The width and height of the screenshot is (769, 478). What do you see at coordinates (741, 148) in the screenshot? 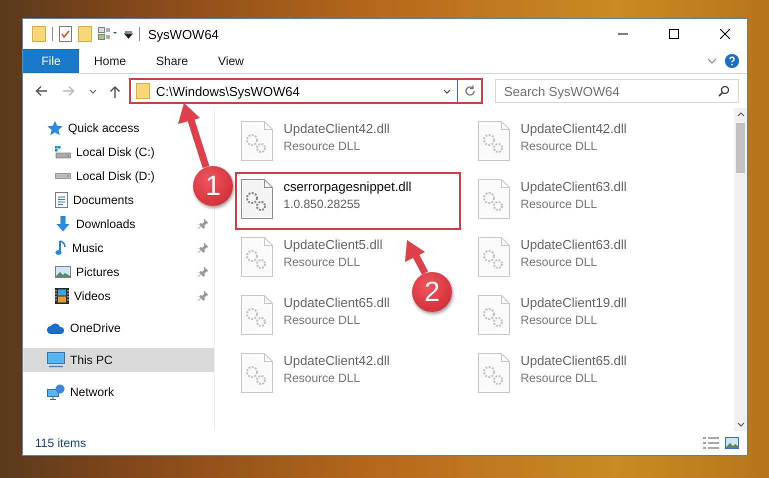
I see `scroll-thumb` at bounding box center [741, 148].